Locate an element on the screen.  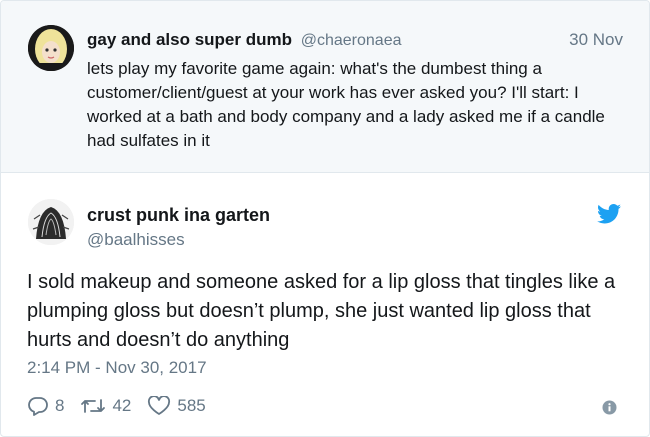
parent-date: 30 Nov is located at coordinates (596, 40).